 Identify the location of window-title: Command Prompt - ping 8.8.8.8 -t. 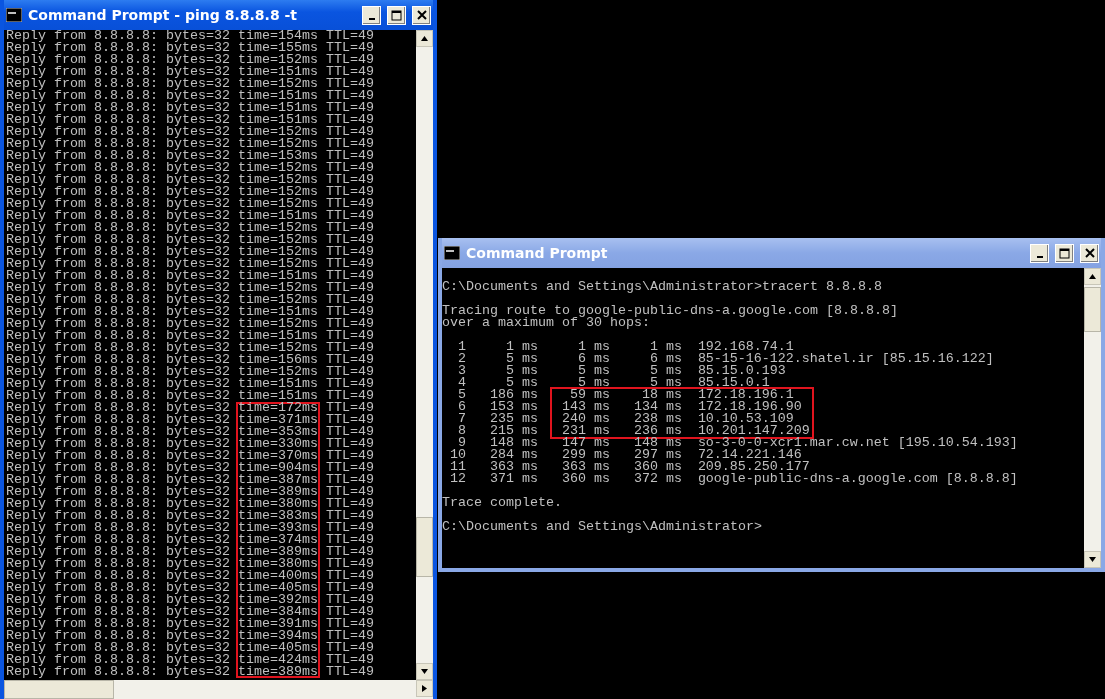
(163, 15).